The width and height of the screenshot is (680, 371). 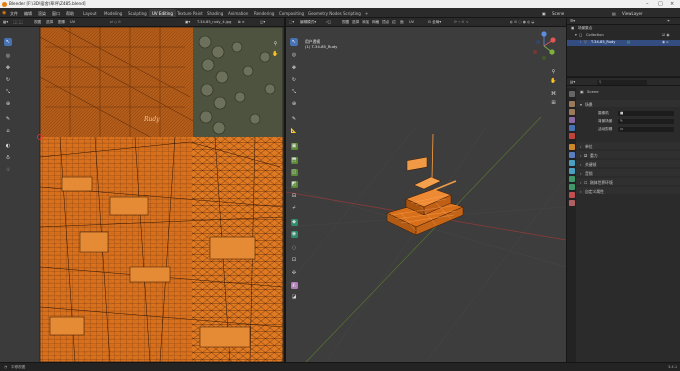 What do you see at coordinates (544, 13) in the screenshot?
I see `scene-selector-icon: ▣` at bounding box center [544, 13].